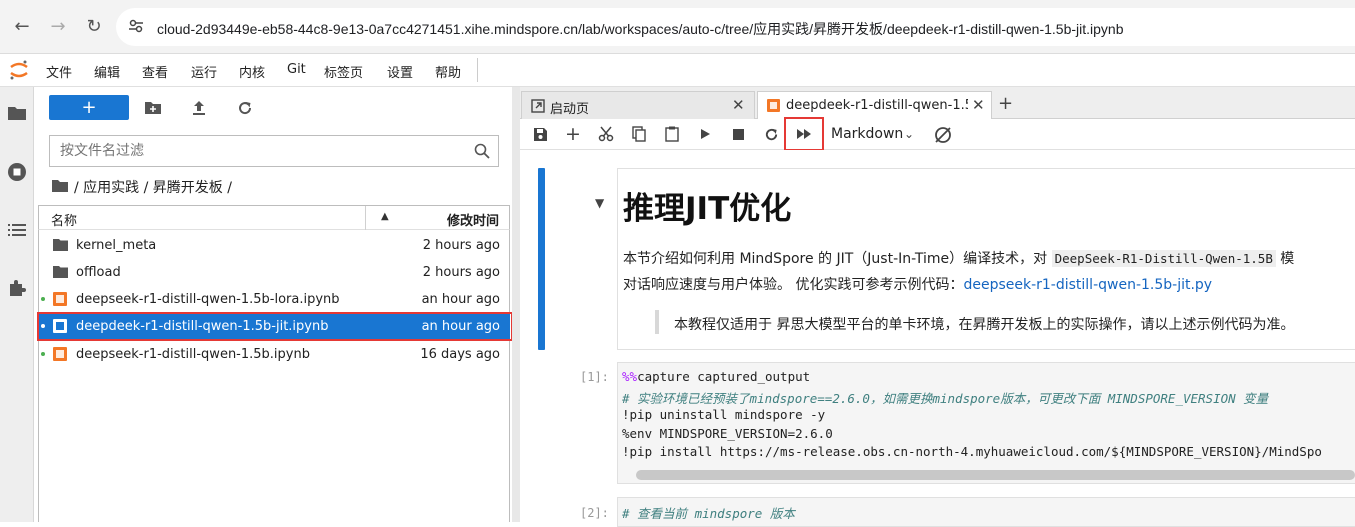  I want to click on file-name: offload, so click(98, 272).